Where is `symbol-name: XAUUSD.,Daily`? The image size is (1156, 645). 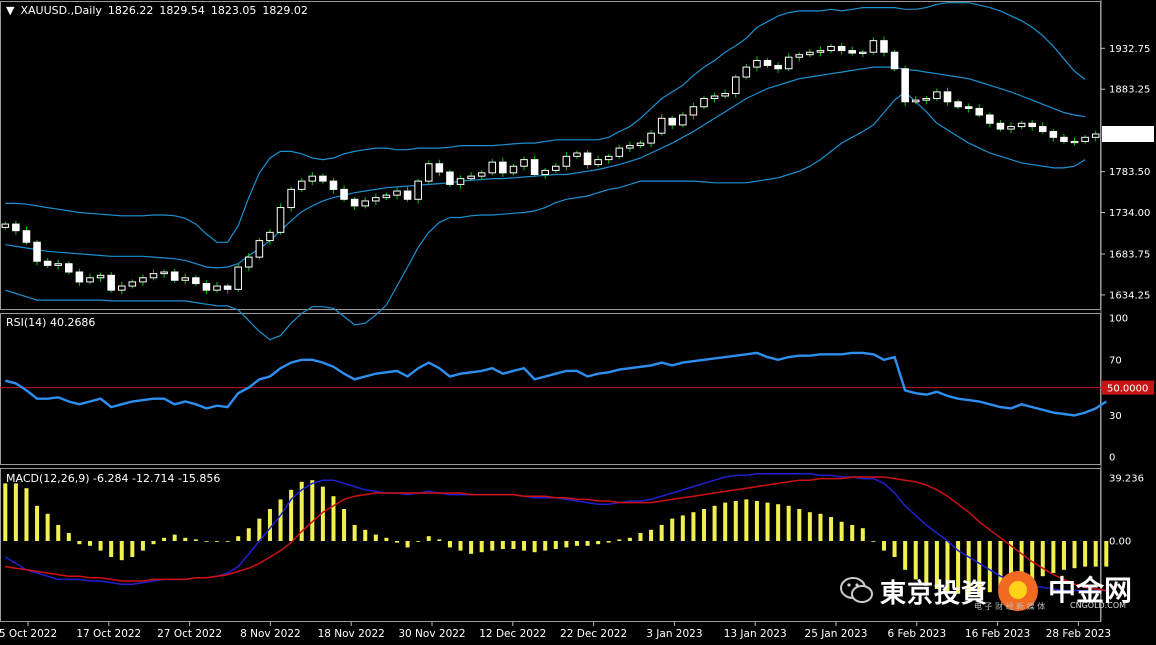
symbol-name: XAUUSD.,Daily is located at coordinates (60, 10).